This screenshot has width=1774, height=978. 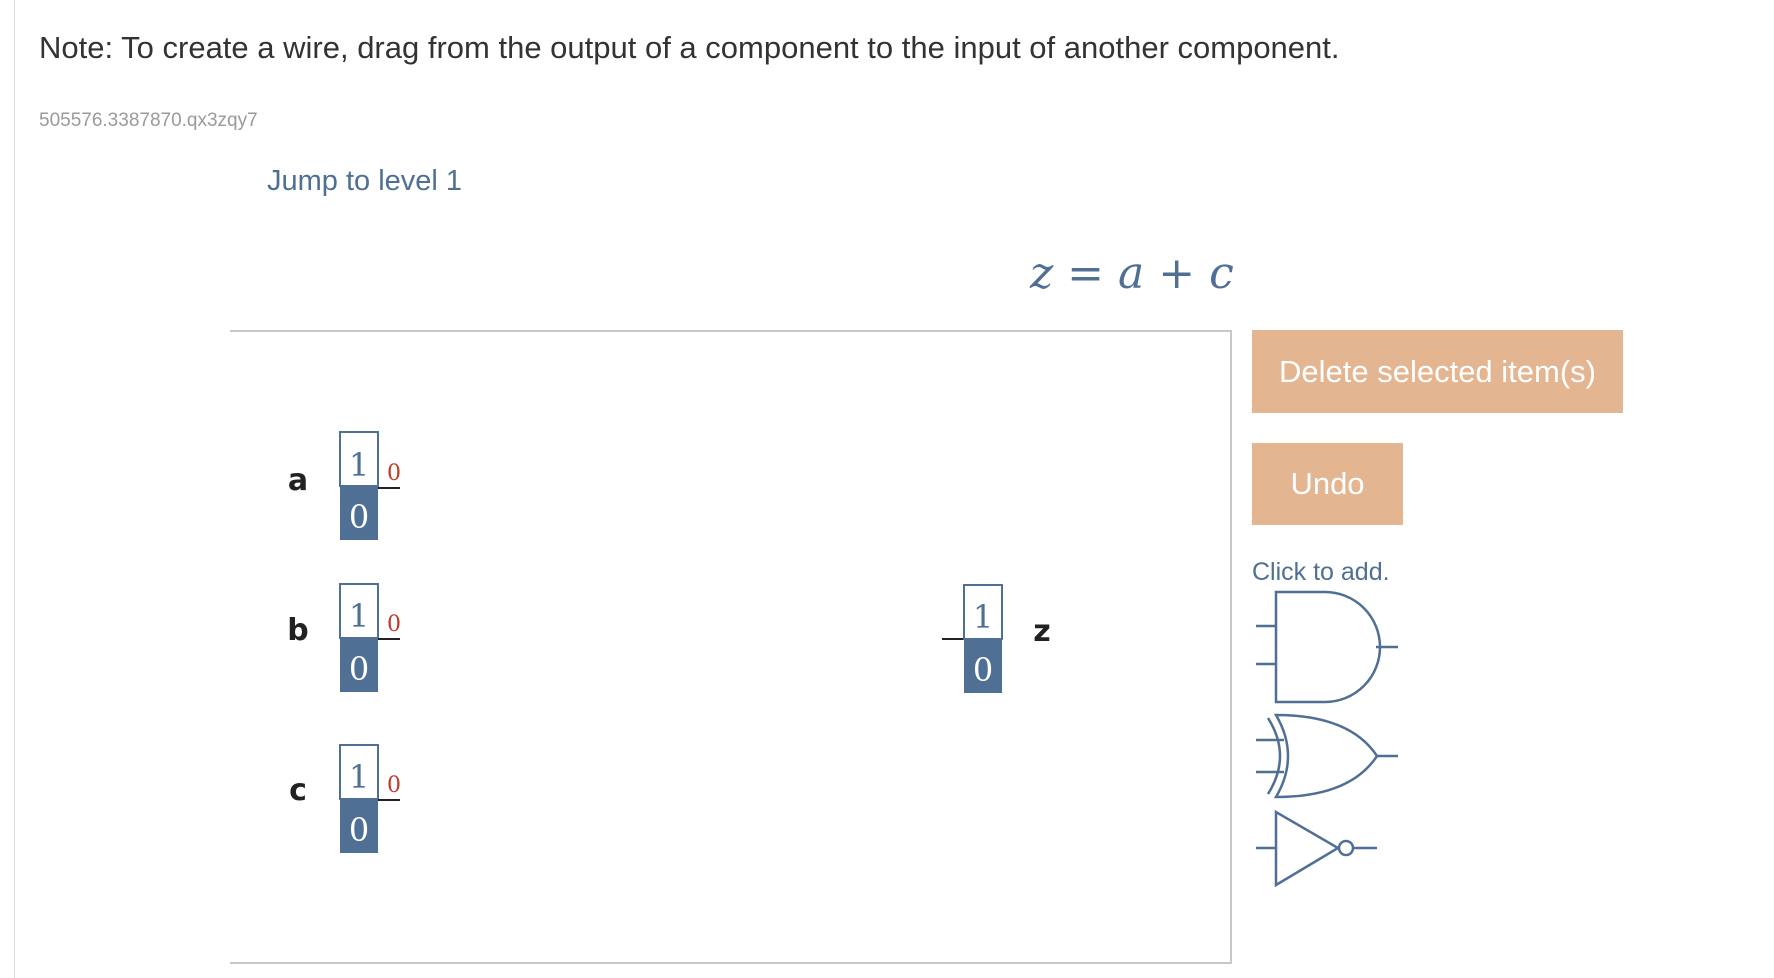 What do you see at coordinates (359, 637) in the screenshot?
I see `input-b-toggle: 1 0` at bounding box center [359, 637].